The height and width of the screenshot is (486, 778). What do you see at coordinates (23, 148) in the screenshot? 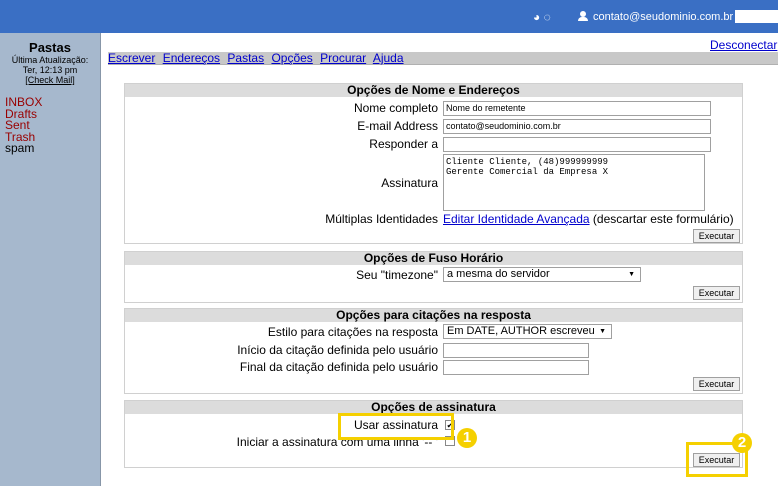
I see `folder-spam: spam` at bounding box center [23, 148].